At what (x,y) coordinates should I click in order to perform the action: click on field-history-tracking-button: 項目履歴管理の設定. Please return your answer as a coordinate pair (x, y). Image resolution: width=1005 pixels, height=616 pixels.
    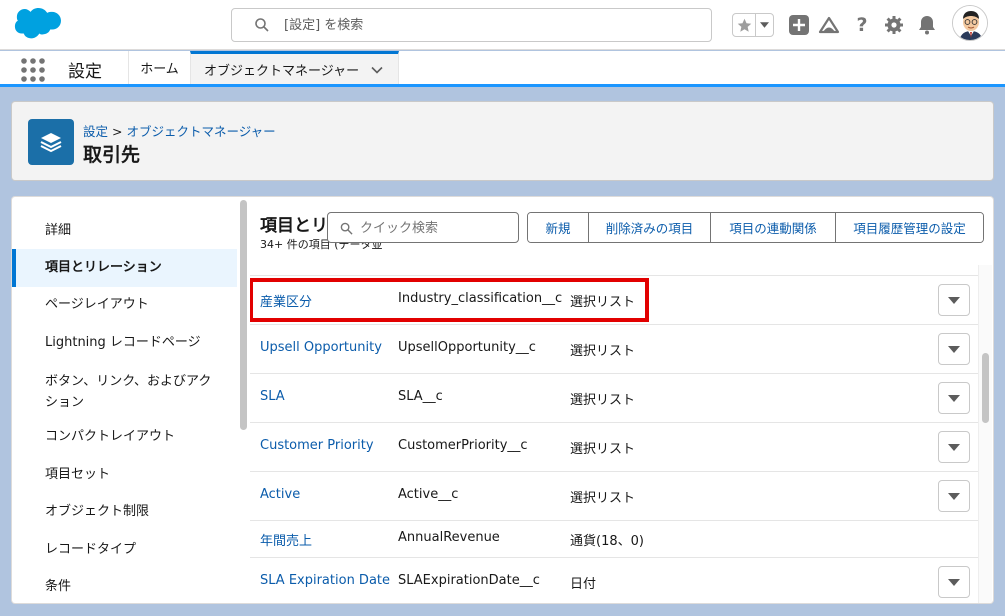
    Looking at the image, I should click on (909, 227).